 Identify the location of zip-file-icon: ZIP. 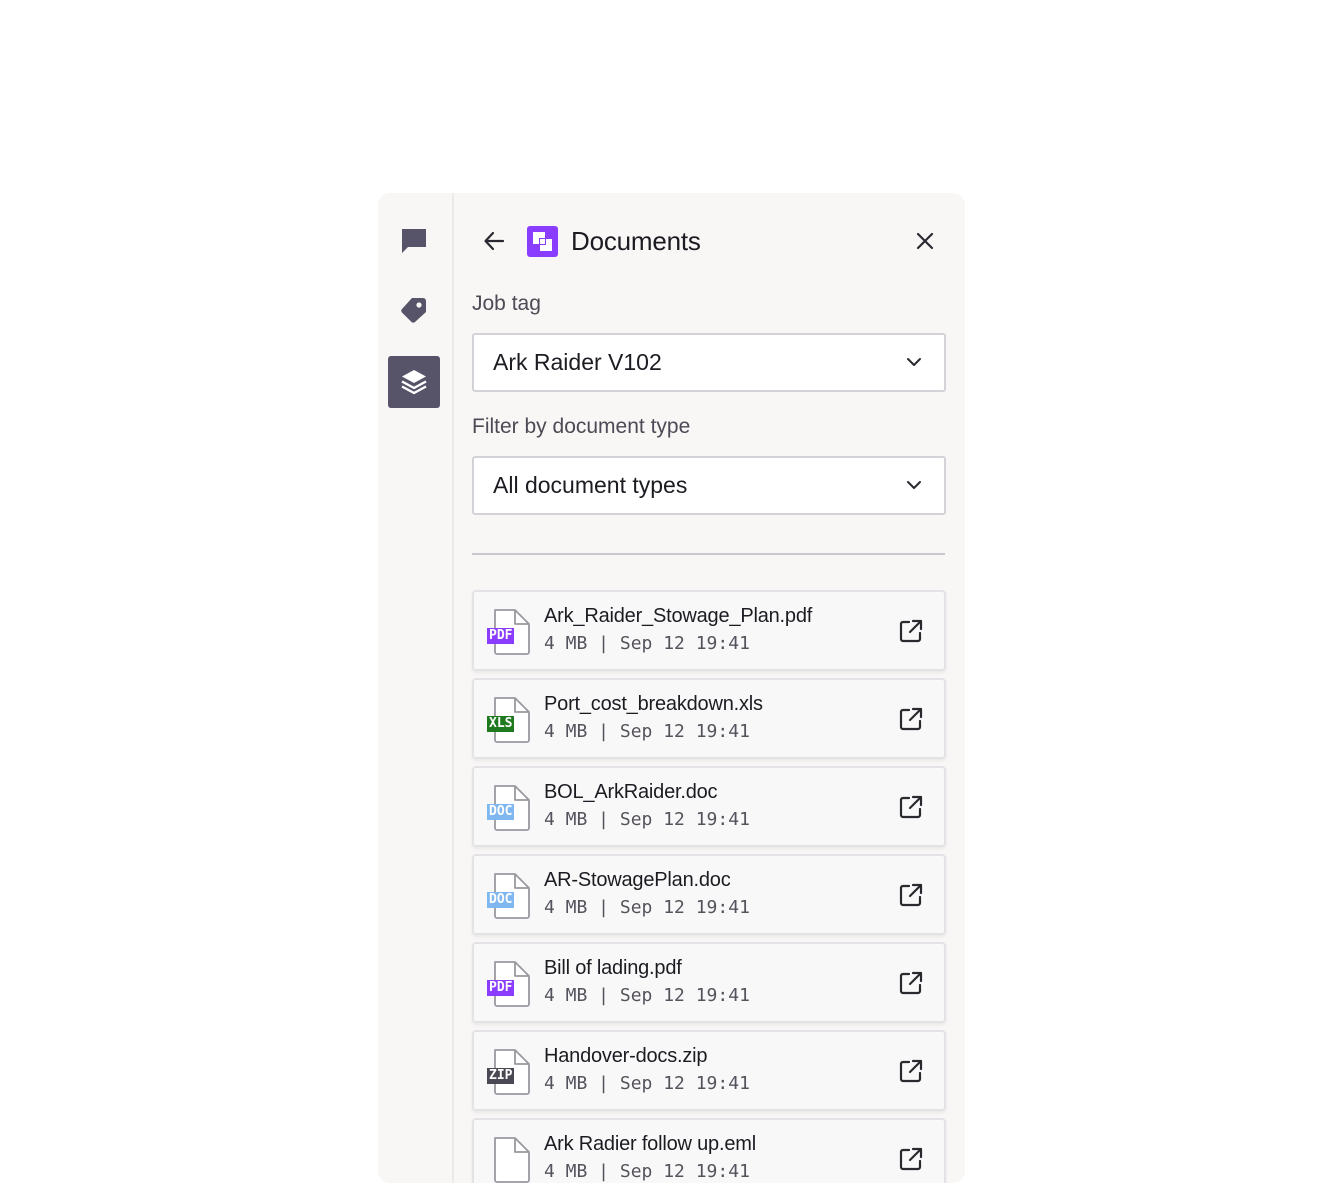
(509, 1072).